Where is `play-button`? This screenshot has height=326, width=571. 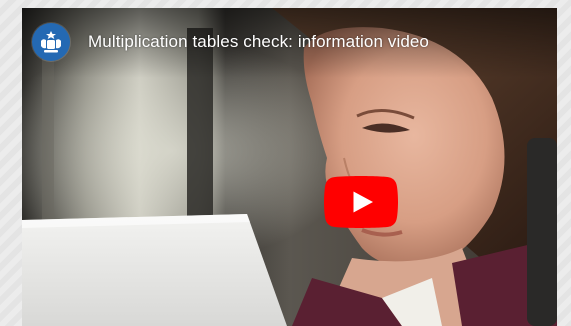 play-button is located at coordinates (361, 202).